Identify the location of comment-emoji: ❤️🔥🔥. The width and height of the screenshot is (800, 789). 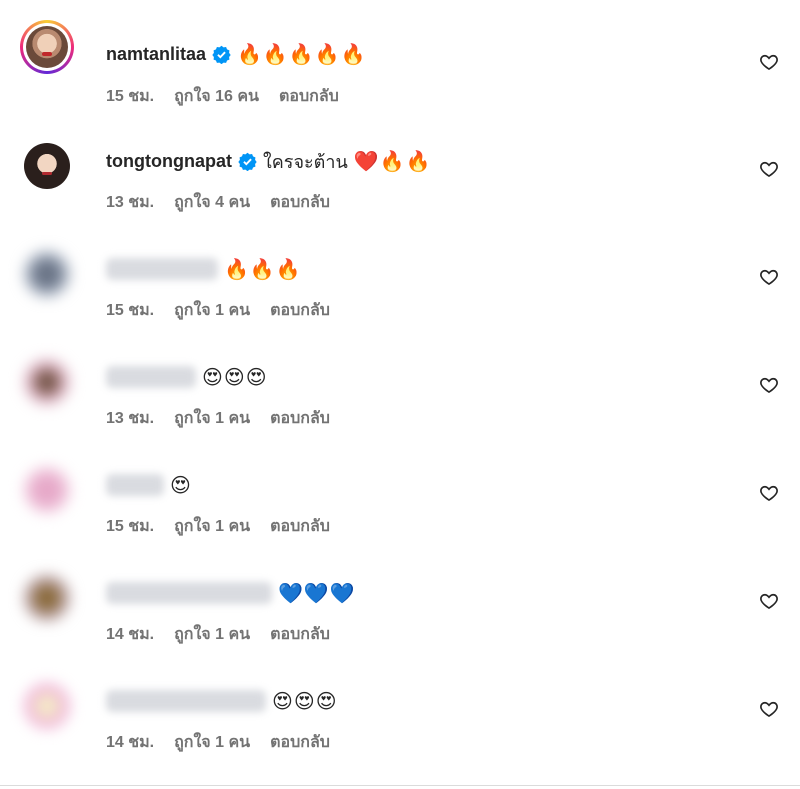
(392, 161).